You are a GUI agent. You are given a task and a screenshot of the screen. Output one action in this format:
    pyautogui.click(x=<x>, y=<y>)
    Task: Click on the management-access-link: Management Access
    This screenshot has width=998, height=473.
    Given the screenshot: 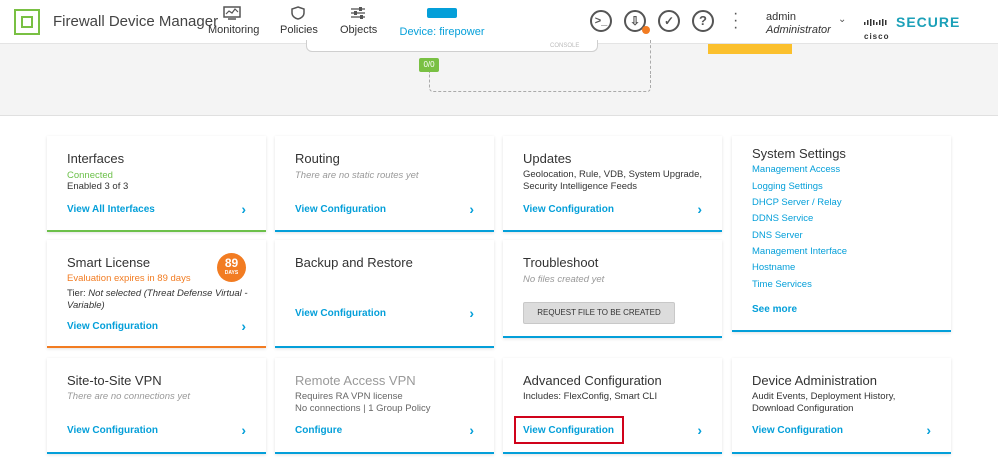 What is the action you would take?
    pyautogui.click(x=796, y=169)
    